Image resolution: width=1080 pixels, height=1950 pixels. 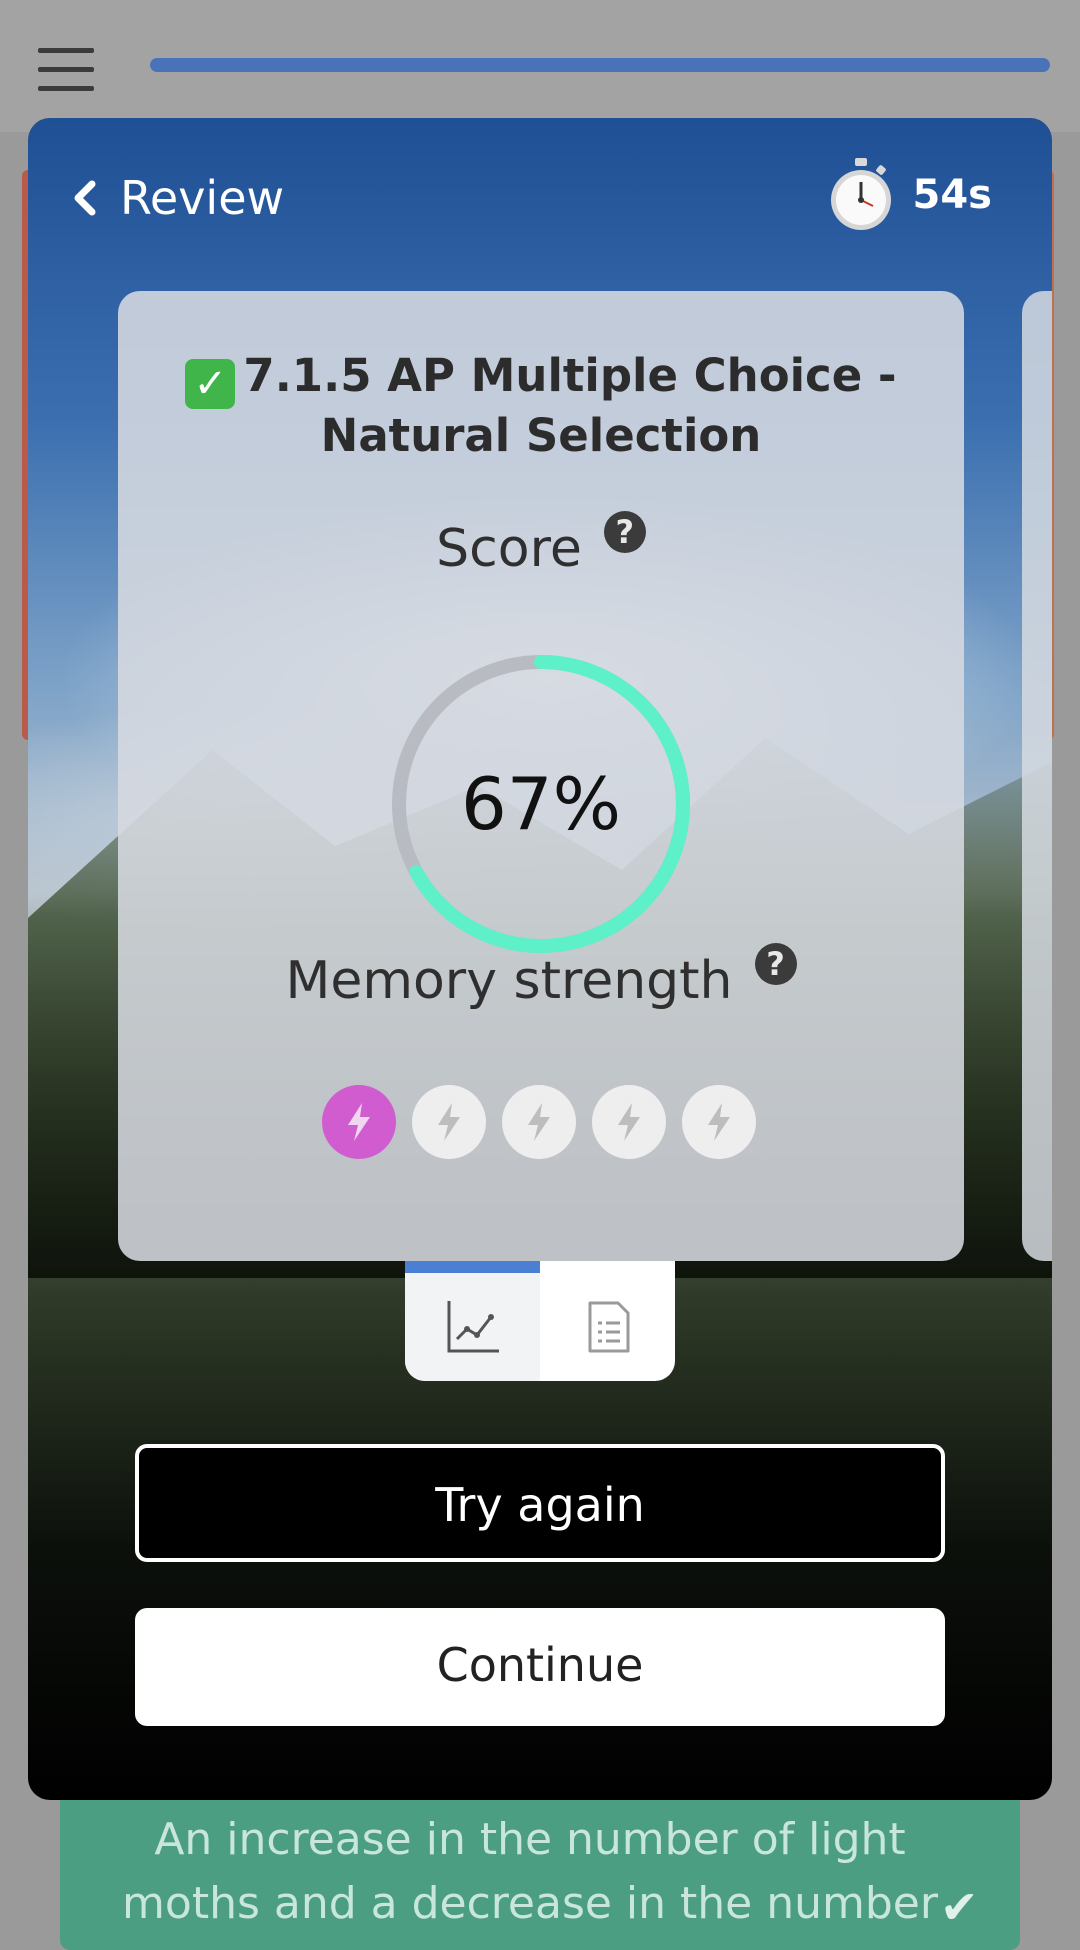 What do you see at coordinates (202, 198) in the screenshot?
I see `review-label: Review` at bounding box center [202, 198].